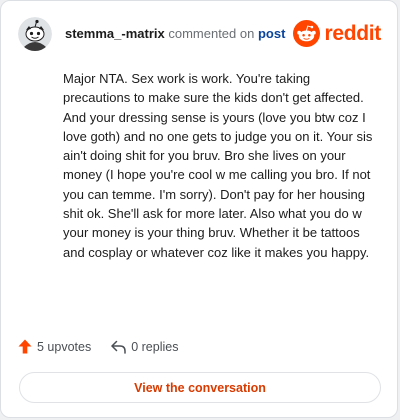 Image resolution: width=400 pixels, height=420 pixels. What do you see at coordinates (25, 346) in the screenshot?
I see `upvote-arrow-icon` at bounding box center [25, 346].